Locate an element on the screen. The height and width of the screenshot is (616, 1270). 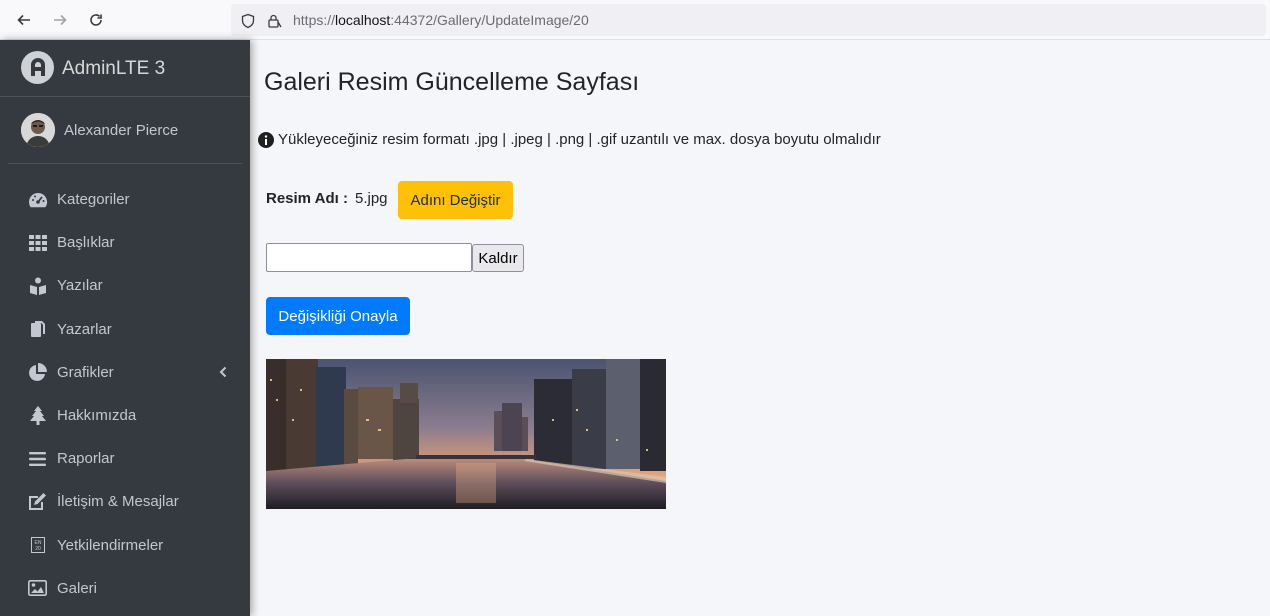
sidebar-item-label: Hakkımızda is located at coordinates (97, 416).